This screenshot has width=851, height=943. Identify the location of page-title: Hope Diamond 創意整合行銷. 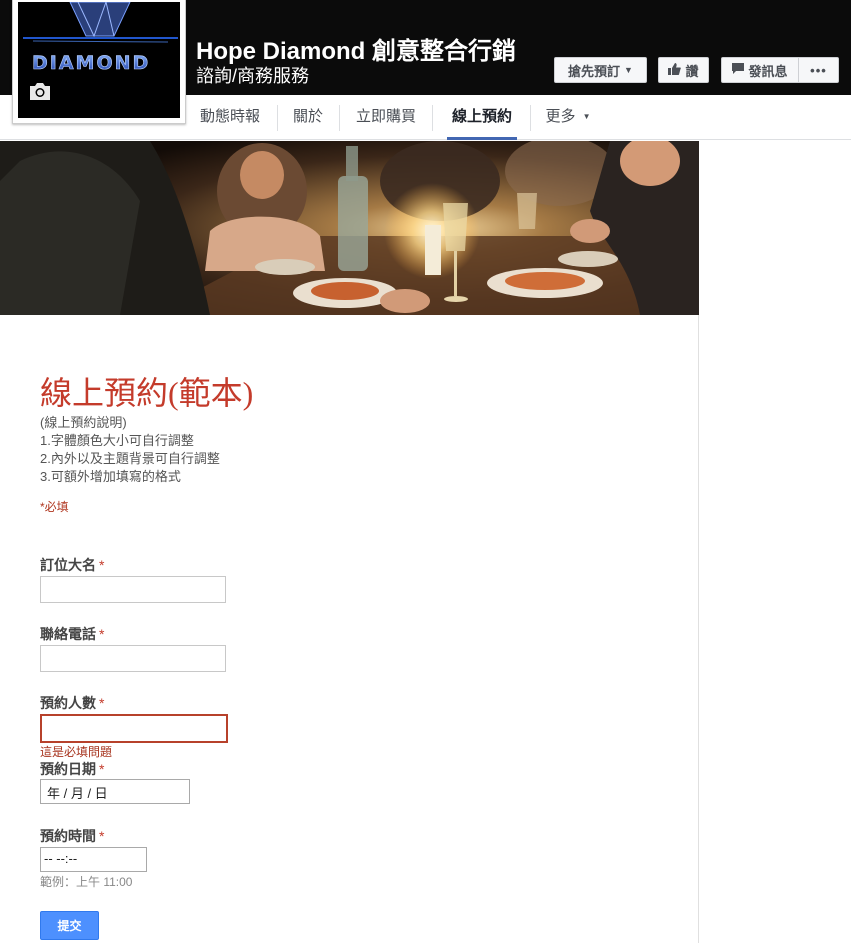
(356, 48).